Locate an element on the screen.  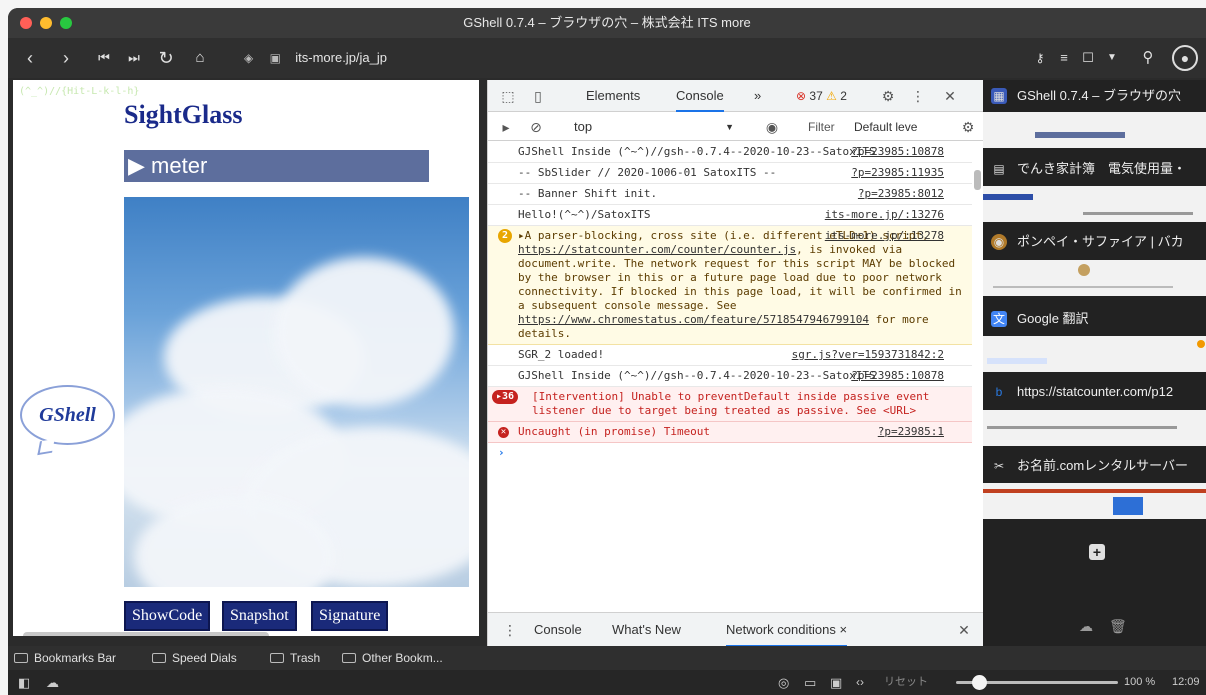
close-tab-icon: × is located at coordinates (843, 629).